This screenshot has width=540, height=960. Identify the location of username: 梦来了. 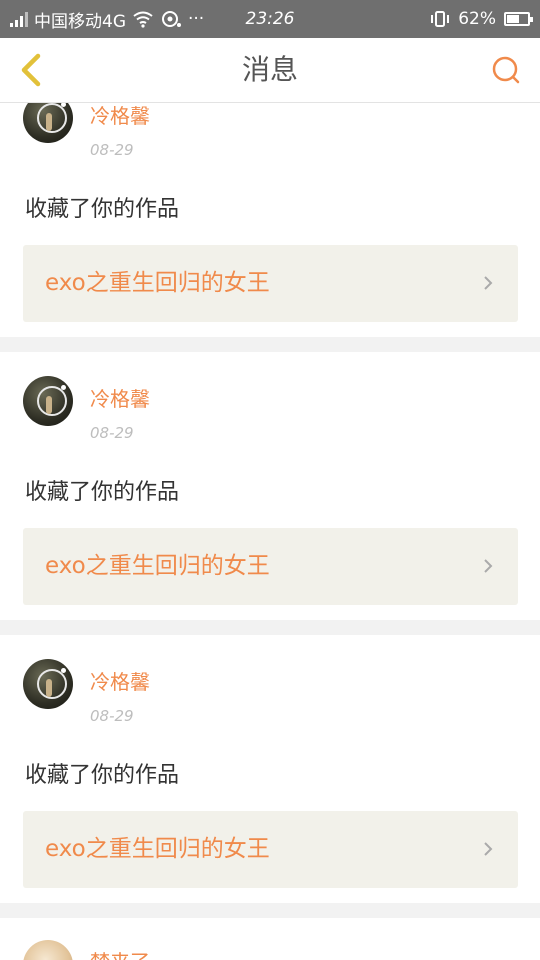
(120, 953).